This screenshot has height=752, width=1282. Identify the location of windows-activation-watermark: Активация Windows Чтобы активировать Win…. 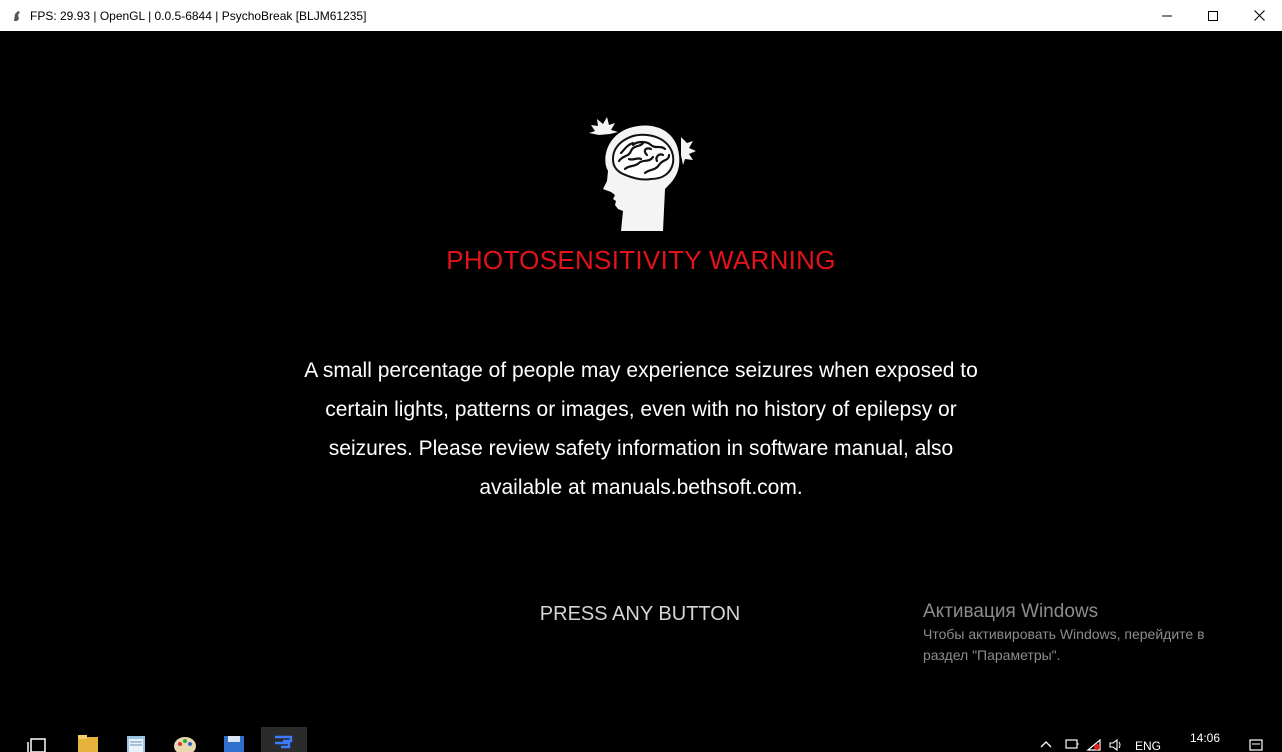
(1083, 633).